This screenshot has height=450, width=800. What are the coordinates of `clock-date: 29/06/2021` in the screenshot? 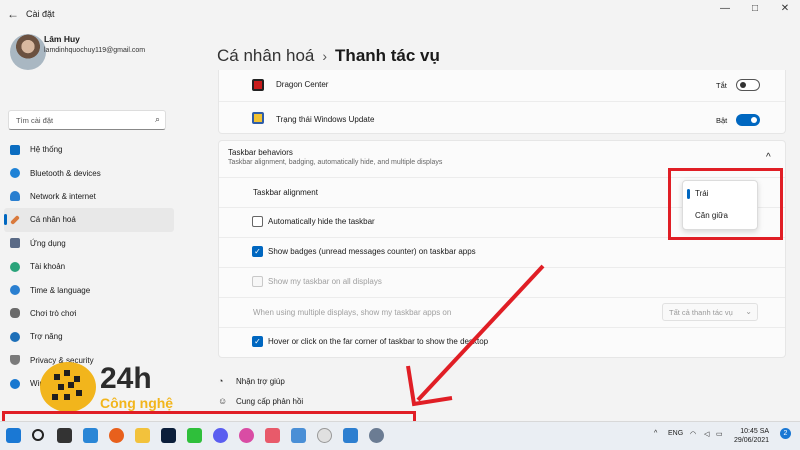 It's located at (752, 440).